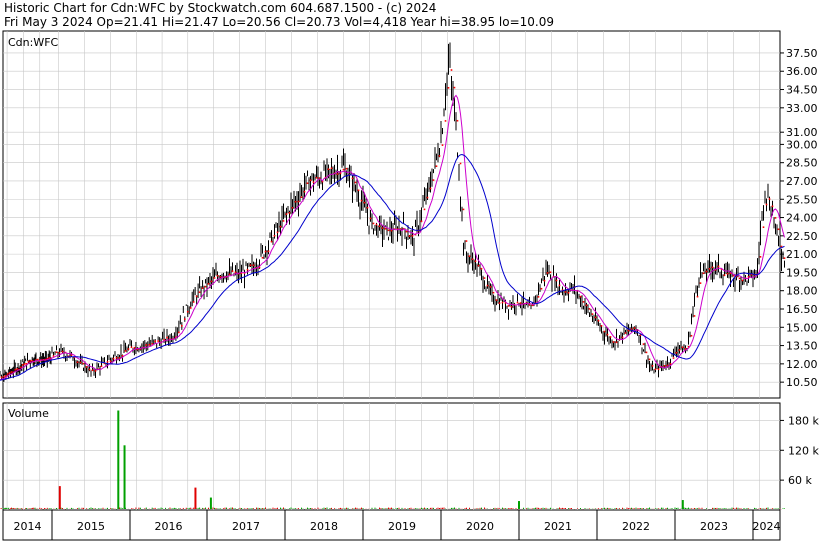  What do you see at coordinates (802, 181) in the screenshot?
I see `price-tick-label: 27.00` at bounding box center [802, 181].